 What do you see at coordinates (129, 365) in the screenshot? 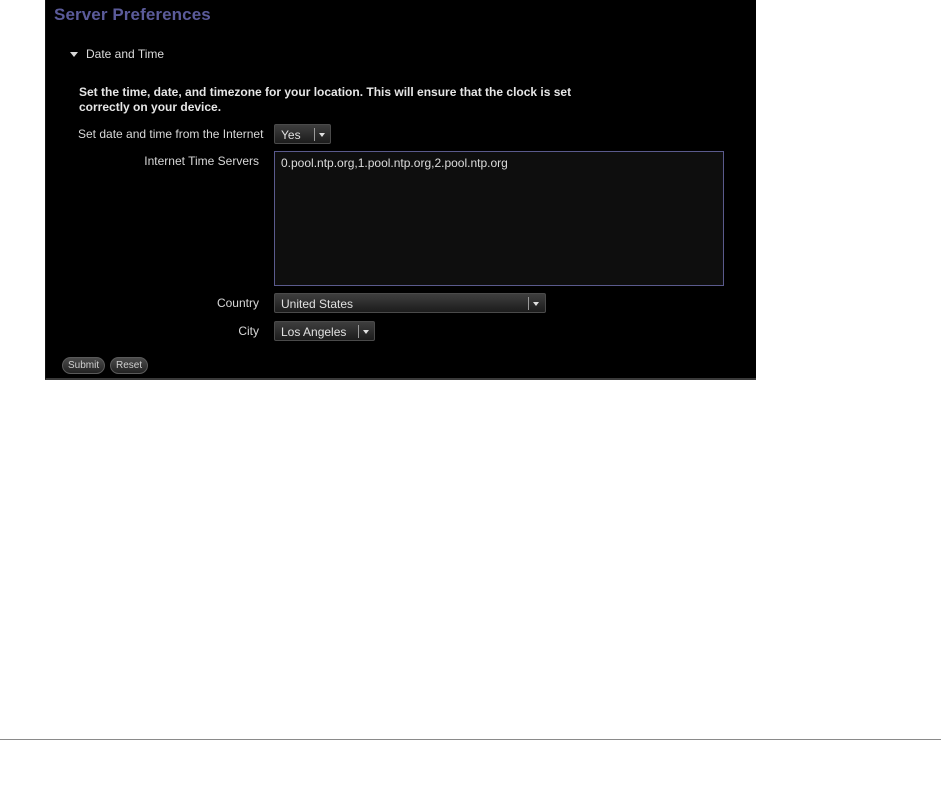
I see `reset-button: Reset` at bounding box center [129, 365].